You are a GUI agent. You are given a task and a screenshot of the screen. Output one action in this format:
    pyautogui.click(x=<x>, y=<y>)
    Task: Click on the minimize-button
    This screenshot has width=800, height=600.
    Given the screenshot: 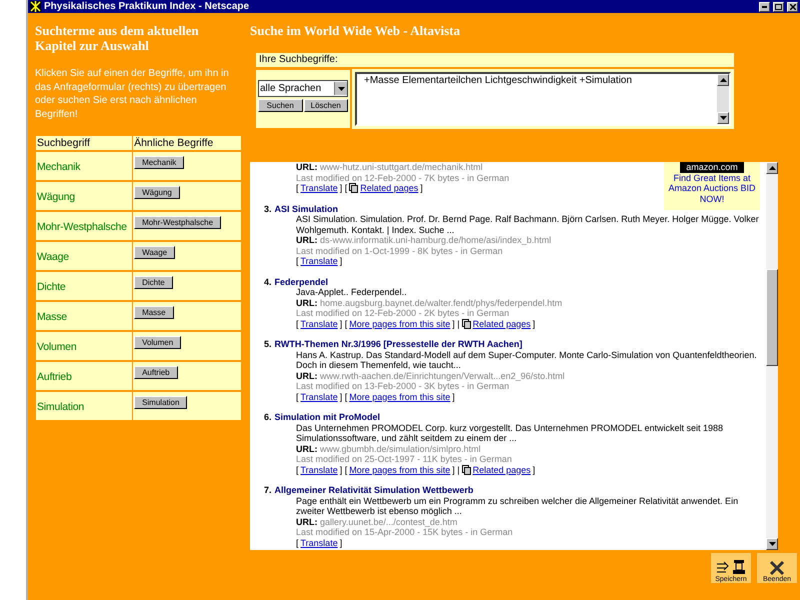 What is the action you would take?
    pyautogui.click(x=764, y=7)
    